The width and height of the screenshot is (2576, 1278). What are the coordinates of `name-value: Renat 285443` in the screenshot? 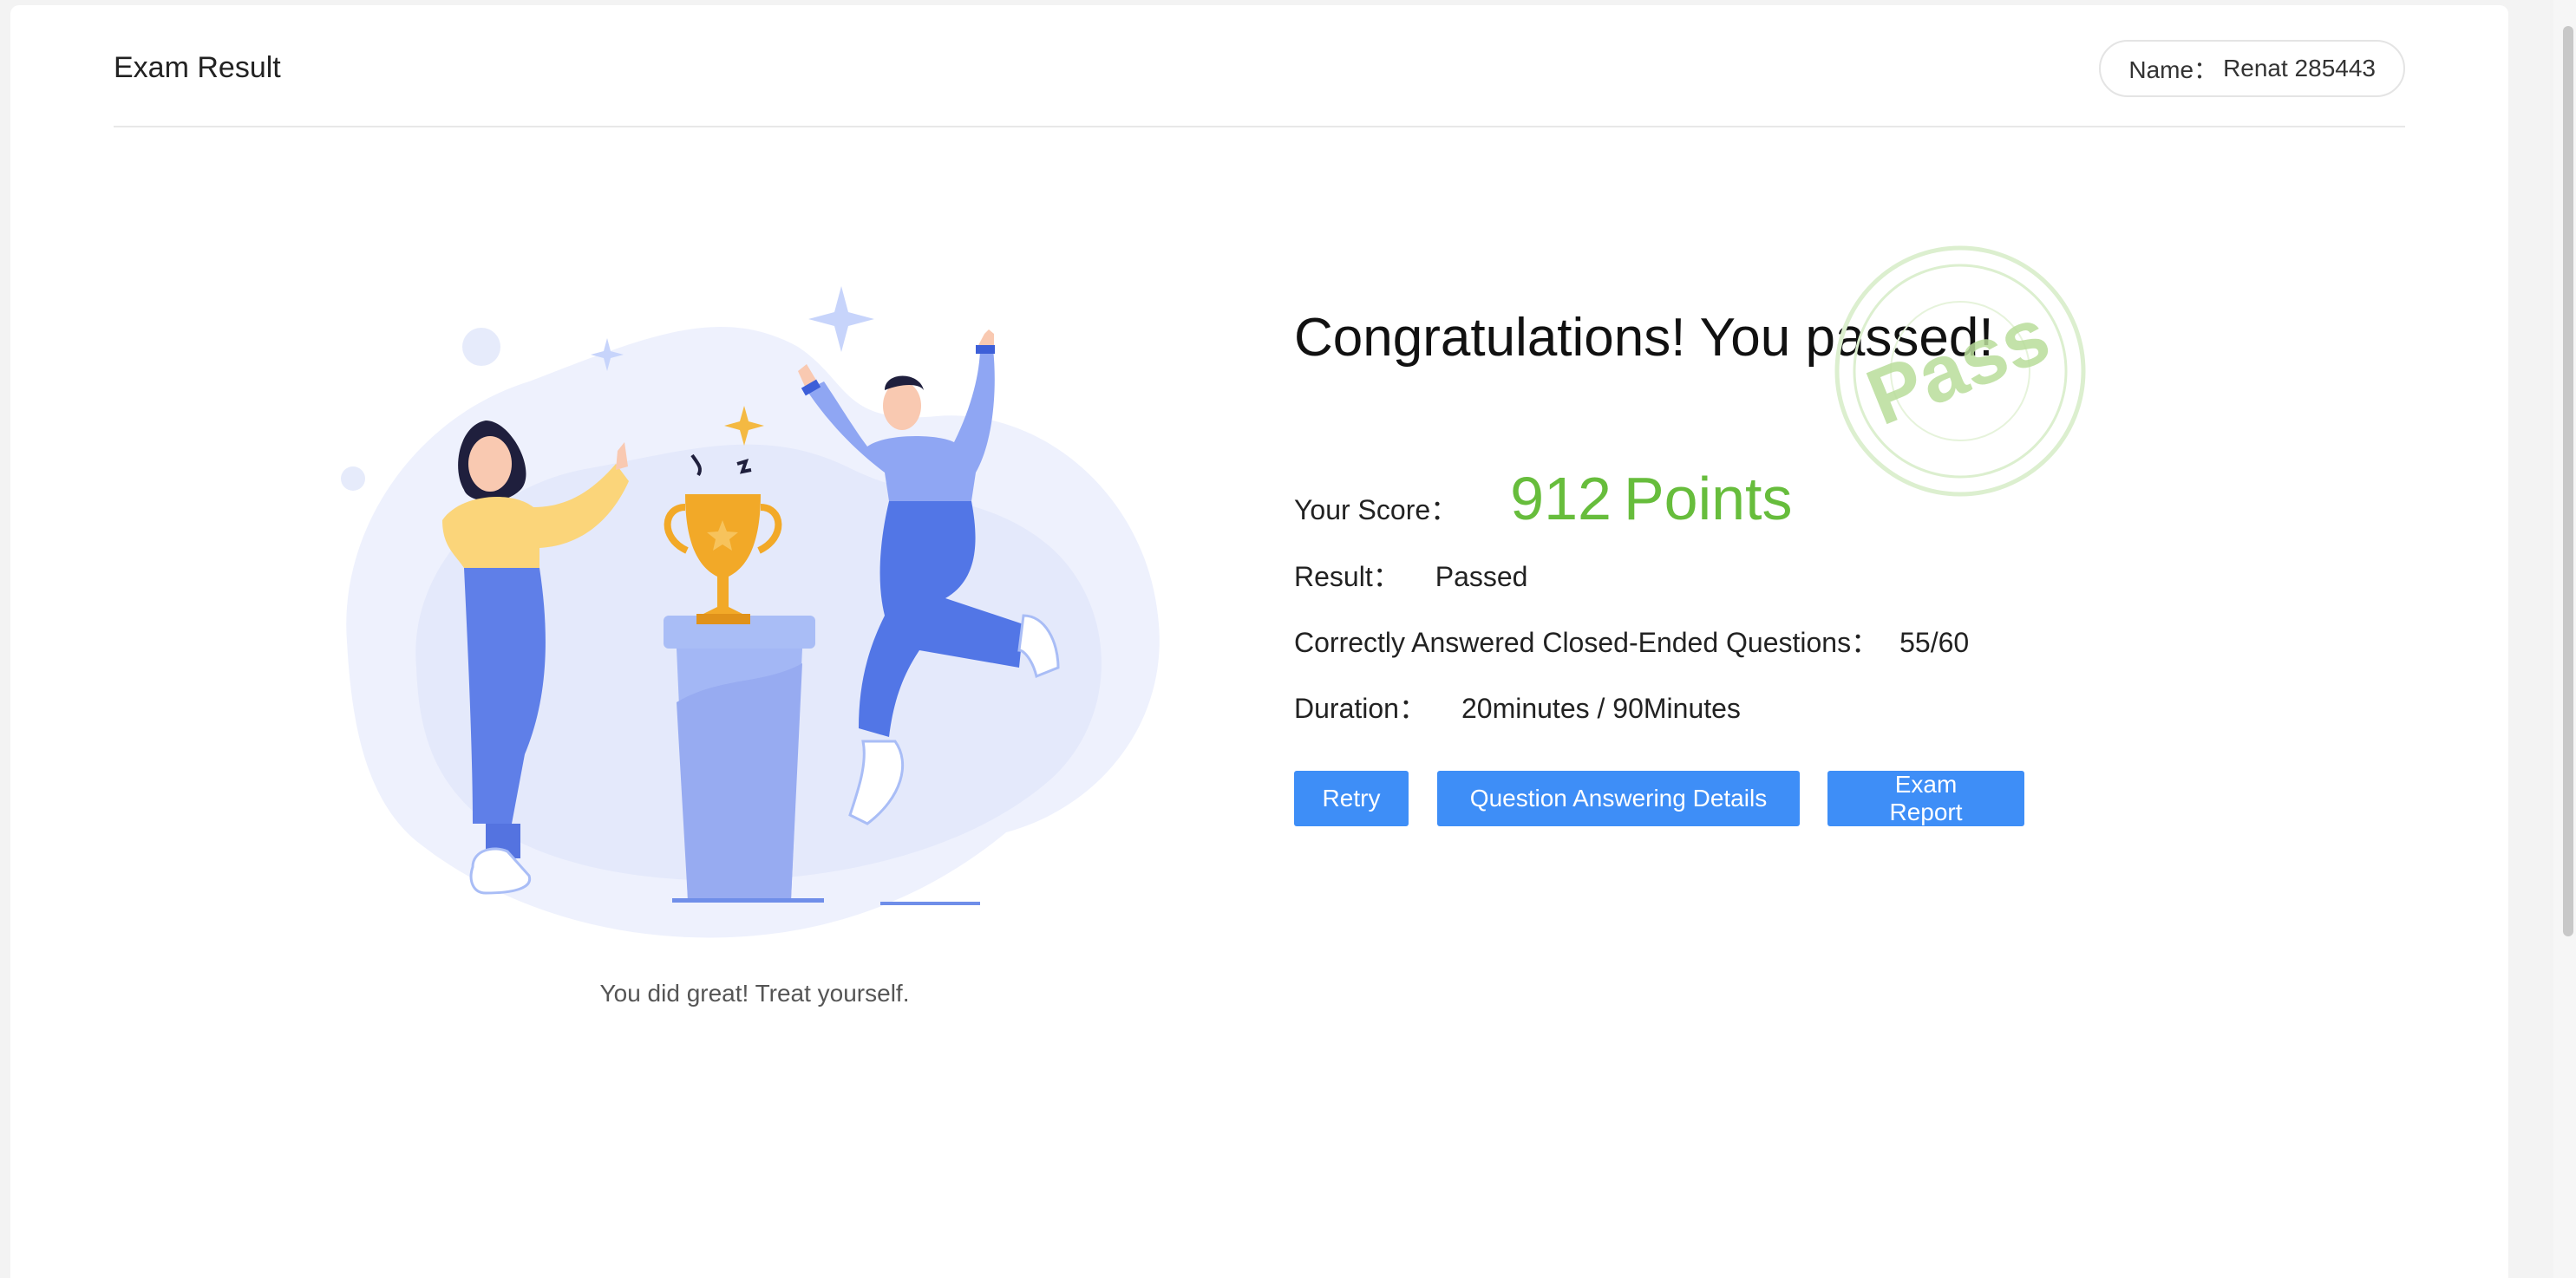 It's located at (2299, 68).